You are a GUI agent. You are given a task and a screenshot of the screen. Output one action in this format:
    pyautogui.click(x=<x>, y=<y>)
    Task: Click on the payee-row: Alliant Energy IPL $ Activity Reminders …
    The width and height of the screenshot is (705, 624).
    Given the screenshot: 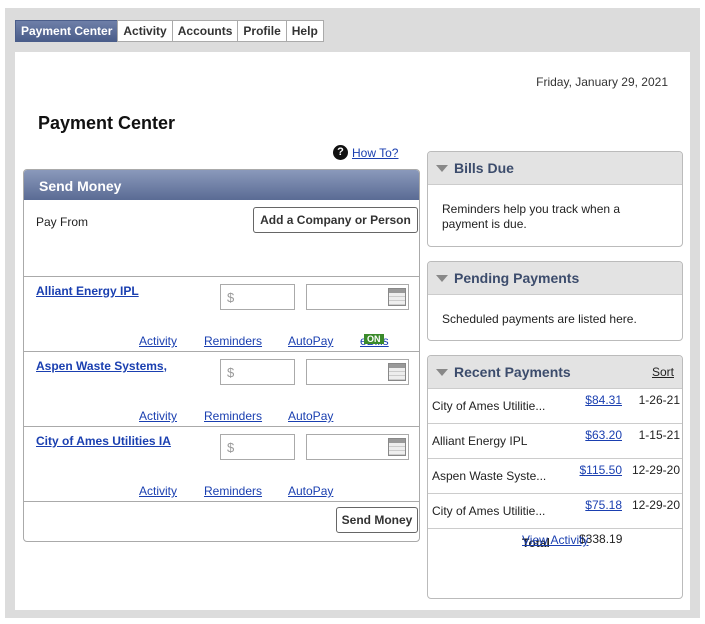 What is the action you would take?
    pyautogui.click(x=221, y=313)
    